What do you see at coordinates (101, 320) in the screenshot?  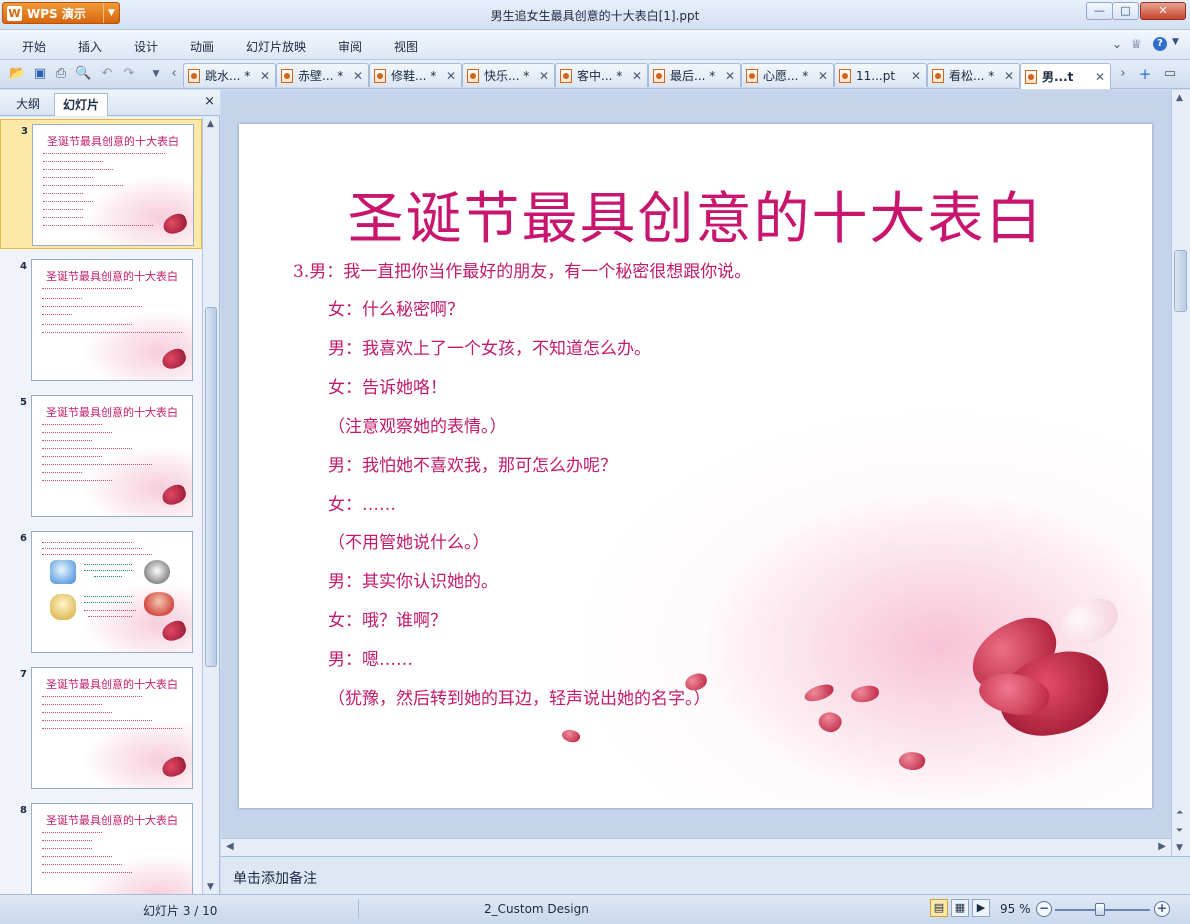 I see `thumbnail-slide-4: 4 圣诞节最具创意的十大表白` at bounding box center [101, 320].